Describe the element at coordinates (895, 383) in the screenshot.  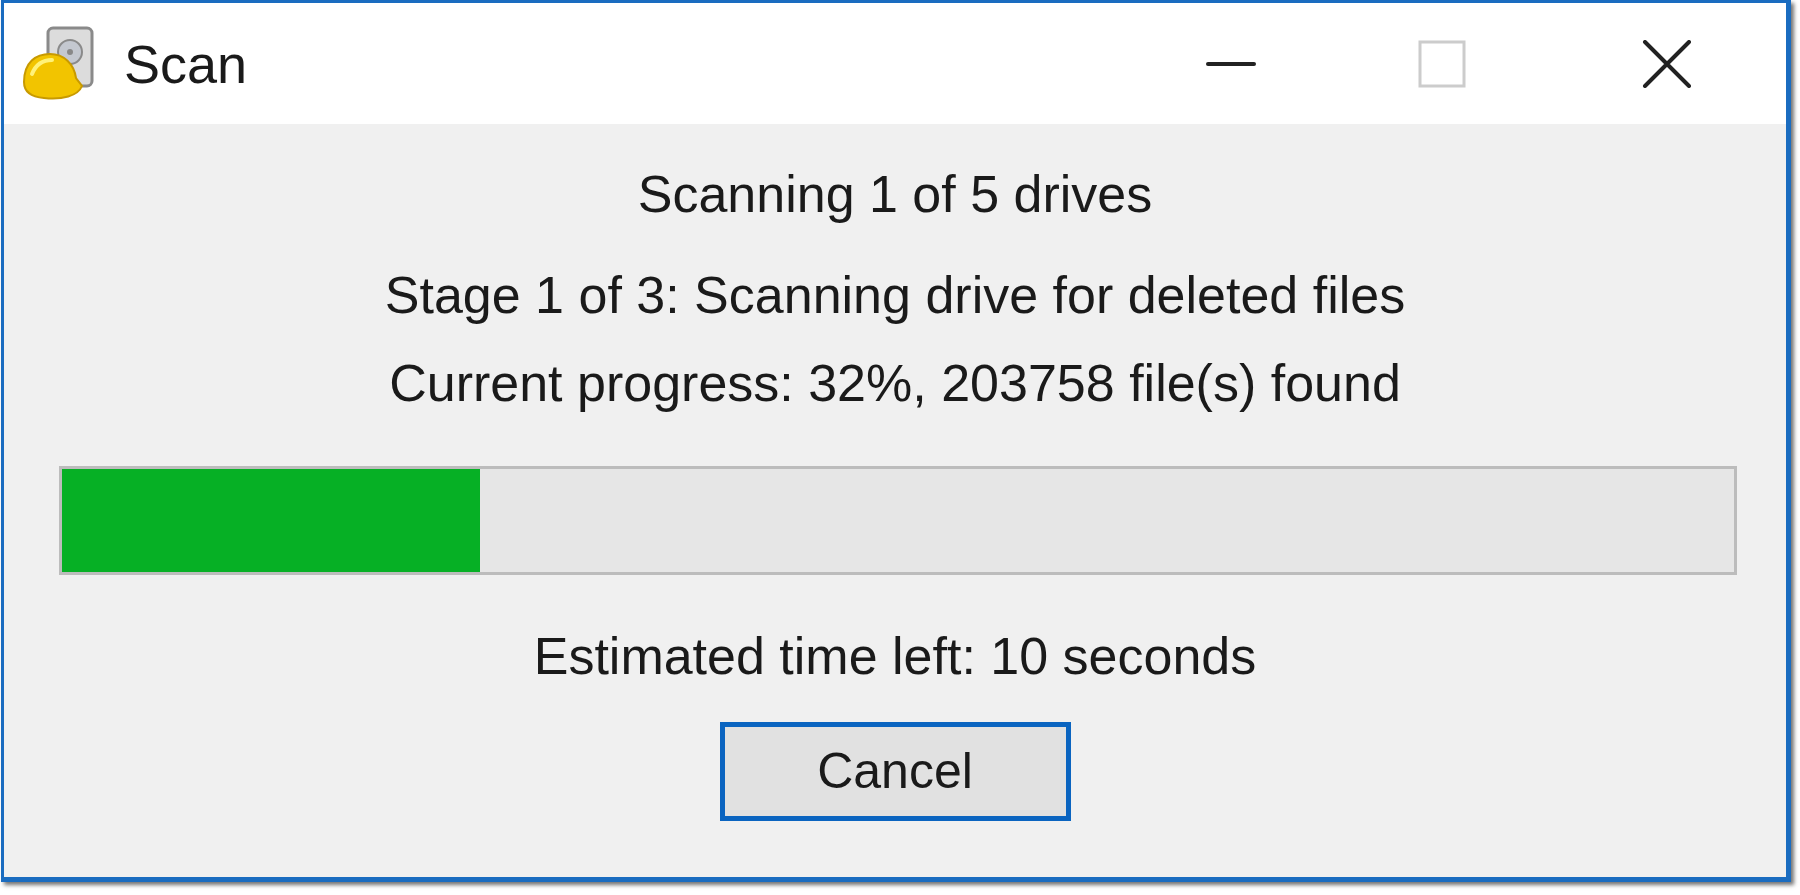
I see `status-text: Current progress: 32%, 203758 file(s) found` at that location.